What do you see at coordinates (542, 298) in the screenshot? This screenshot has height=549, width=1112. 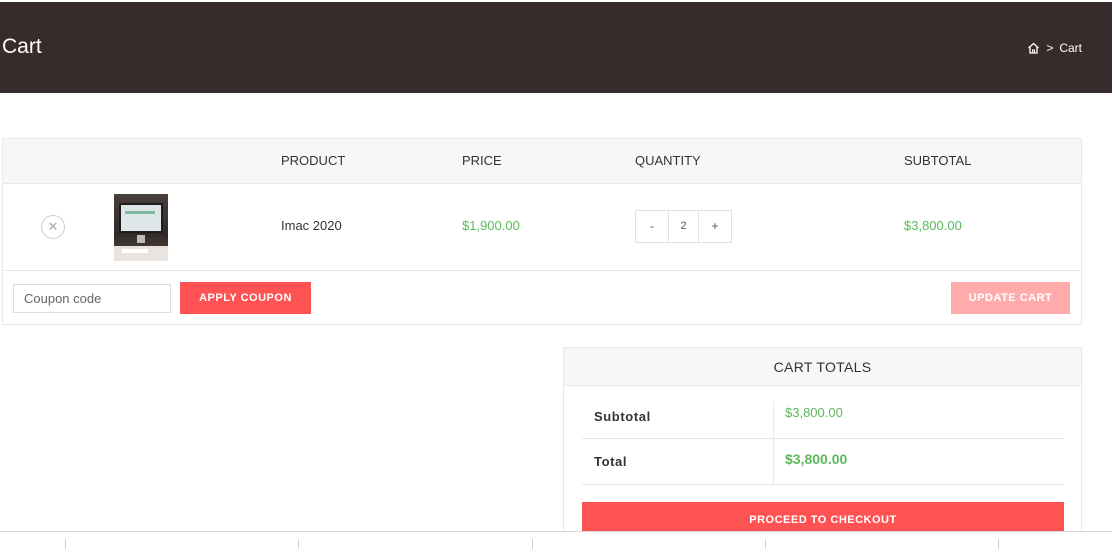 I see `cart-actions: APPLY COUPON UPDATE CART` at bounding box center [542, 298].